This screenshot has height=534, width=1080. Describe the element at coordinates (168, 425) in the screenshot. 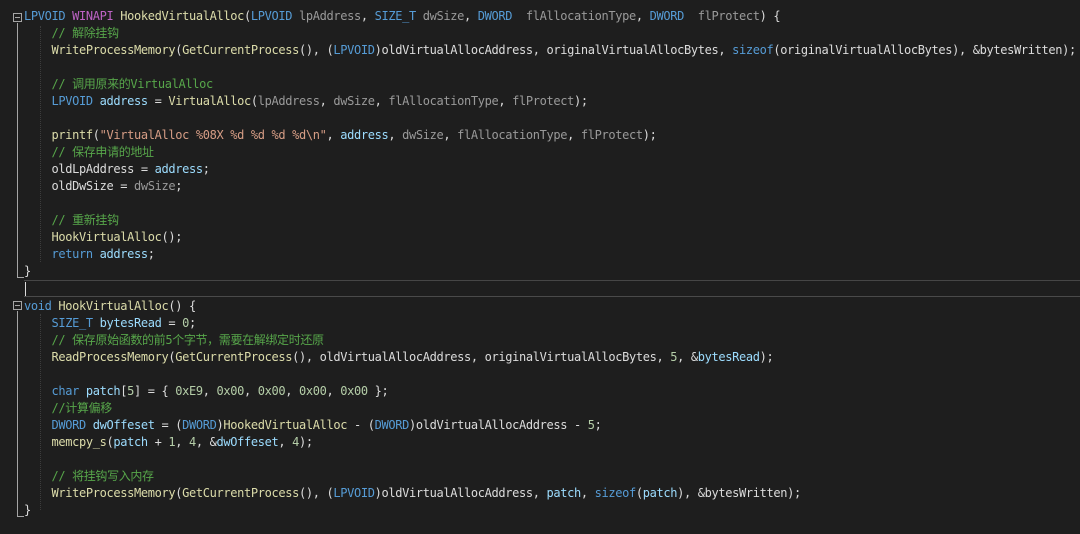

I see `code-token: = (` at that location.